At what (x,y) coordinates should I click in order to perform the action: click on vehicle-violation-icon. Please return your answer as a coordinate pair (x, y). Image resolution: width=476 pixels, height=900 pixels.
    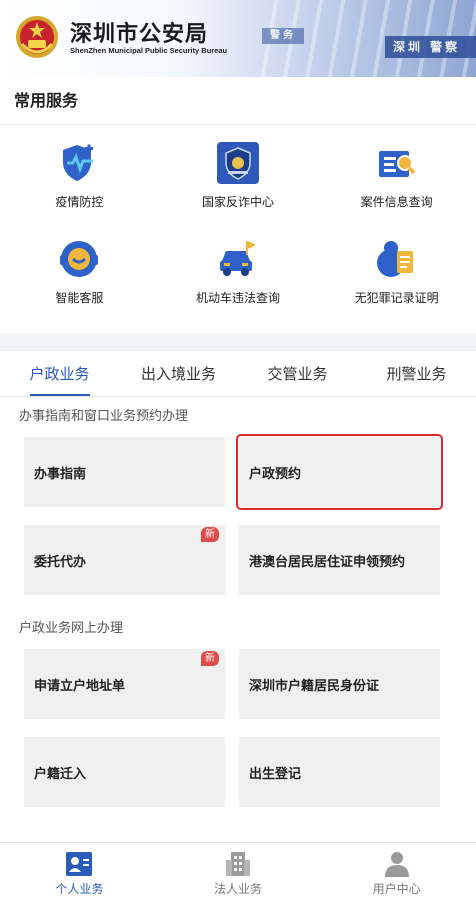
    Looking at the image, I should click on (237, 258).